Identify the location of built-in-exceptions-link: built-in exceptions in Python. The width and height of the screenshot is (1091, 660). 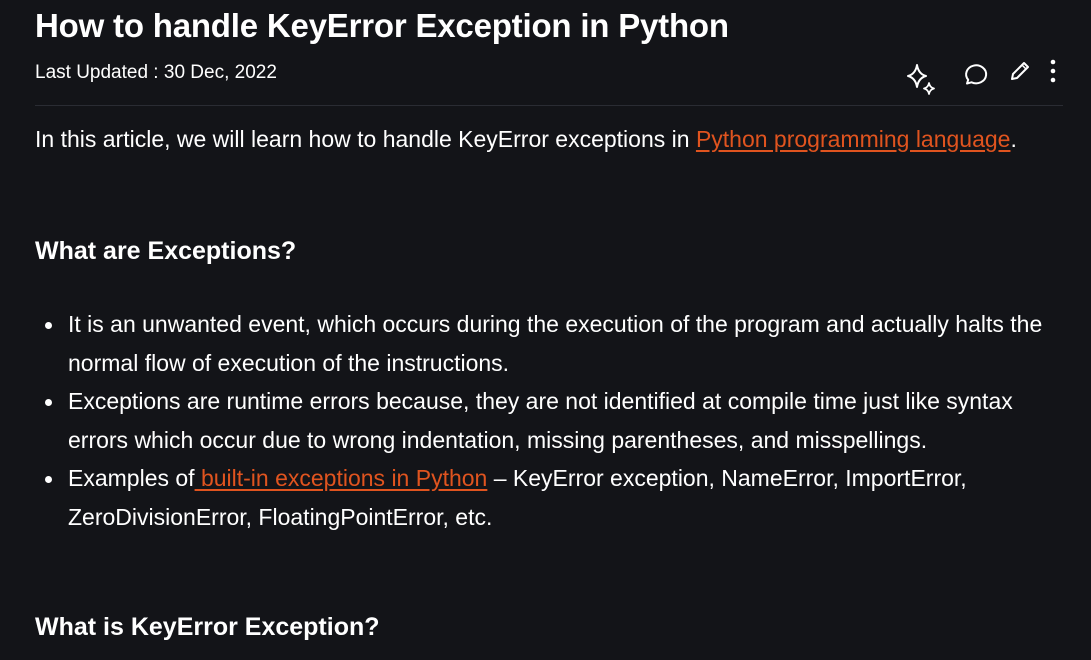
(341, 478).